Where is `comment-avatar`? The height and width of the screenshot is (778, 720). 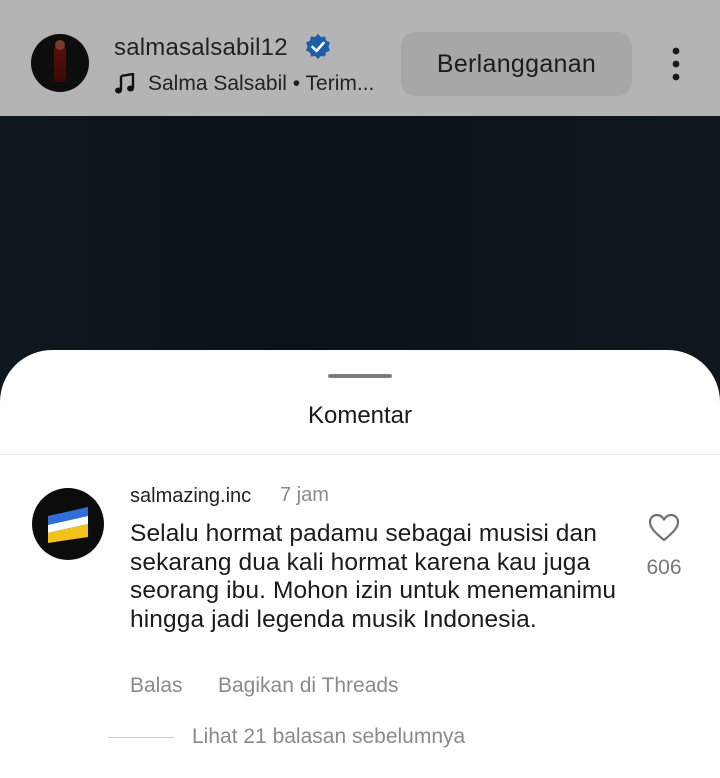
comment-avatar is located at coordinates (68, 524).